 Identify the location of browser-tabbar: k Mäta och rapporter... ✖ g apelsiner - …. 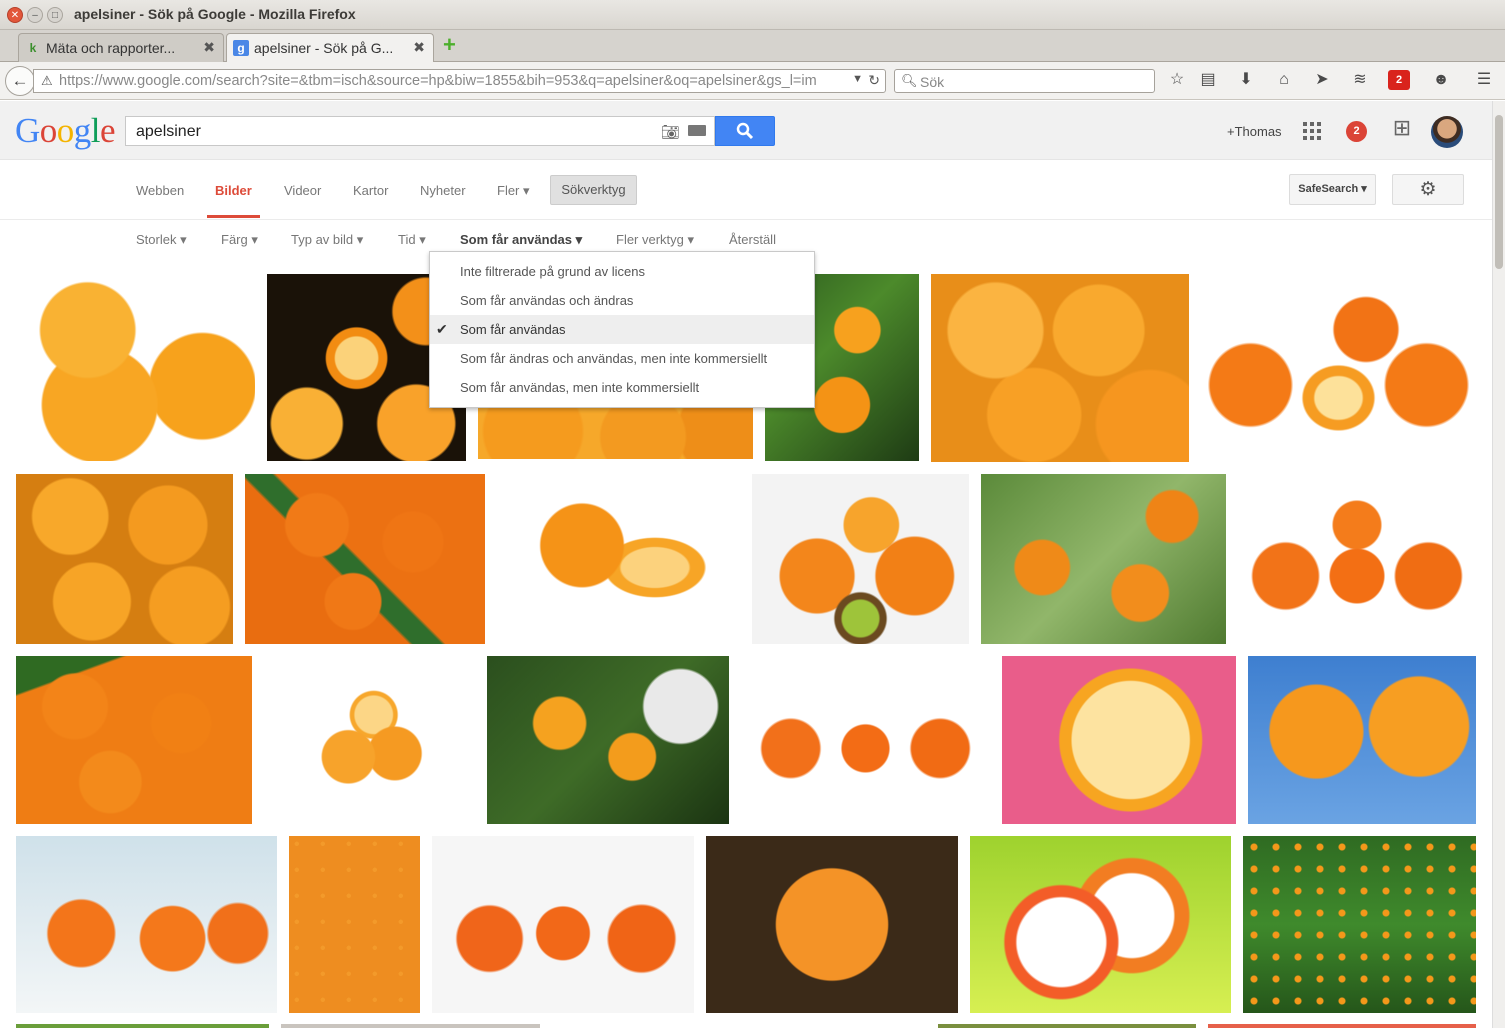
(752, 46).